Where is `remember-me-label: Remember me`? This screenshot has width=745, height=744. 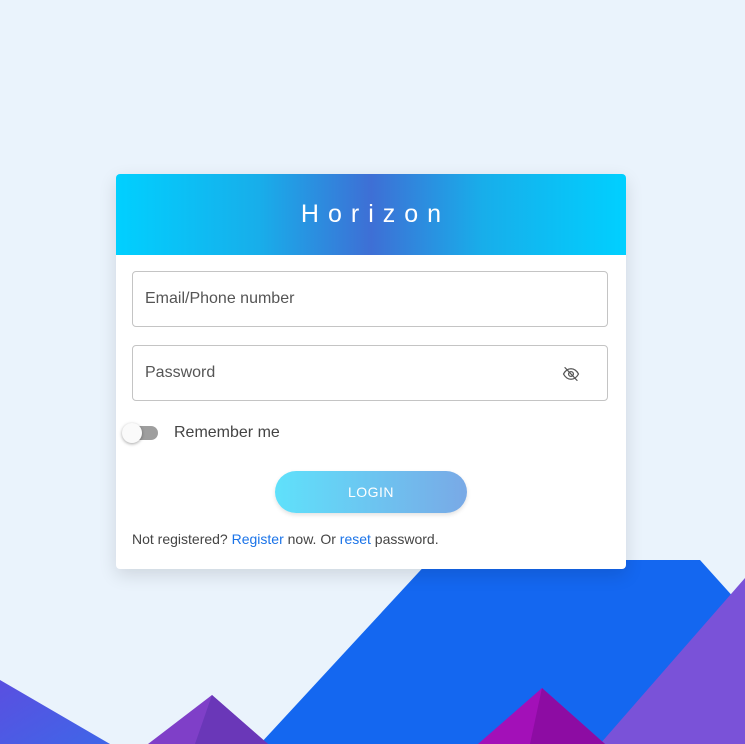
remember-me-label: Remember me is located at coordinates (227, 432).